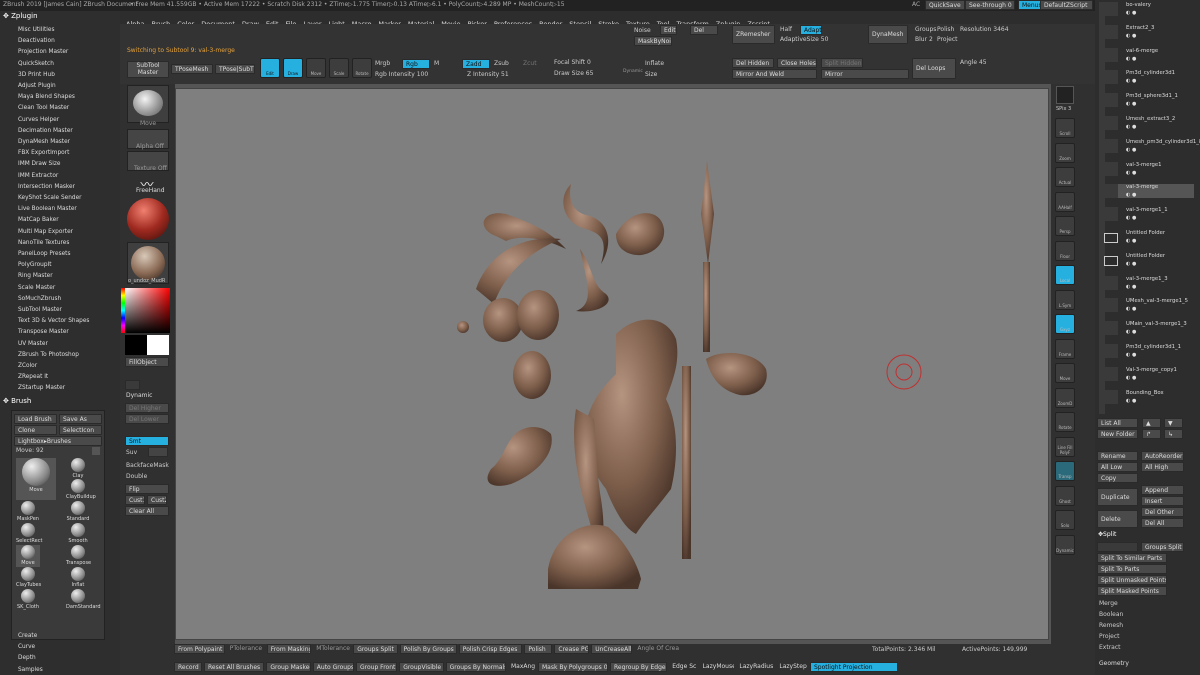 This screenshot has height=675, width=1200. I want to click on blur-slider: Blur 2, so click(924, 40).